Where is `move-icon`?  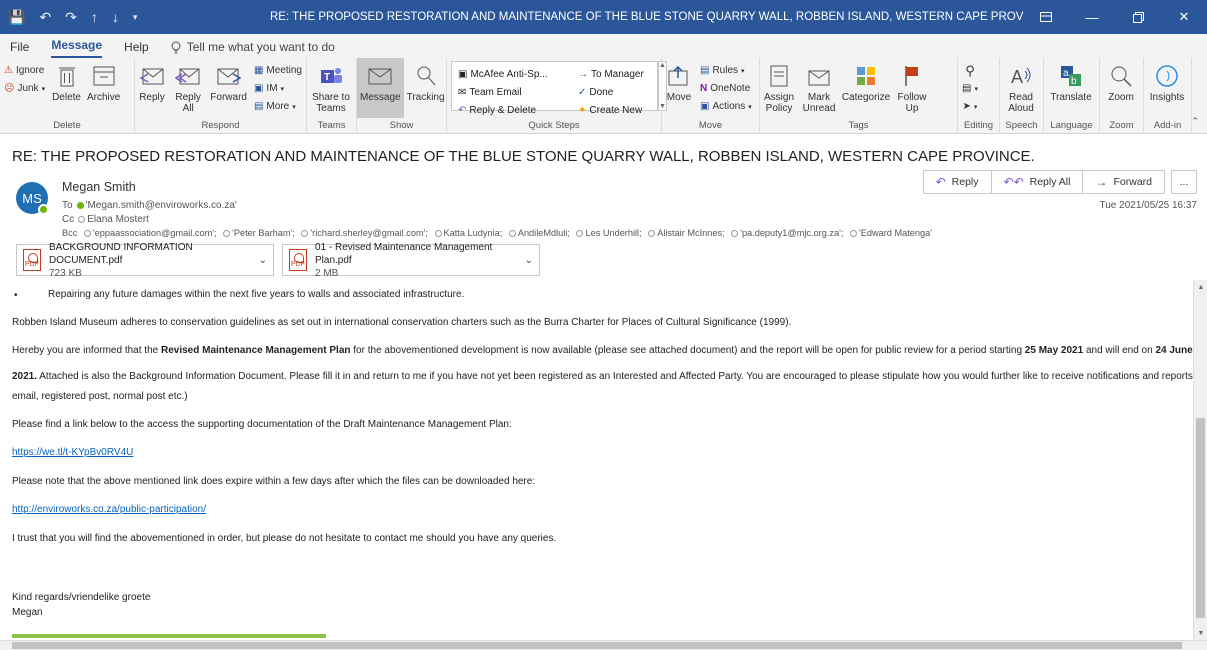 move-icon is located at coordinates (678, 76).